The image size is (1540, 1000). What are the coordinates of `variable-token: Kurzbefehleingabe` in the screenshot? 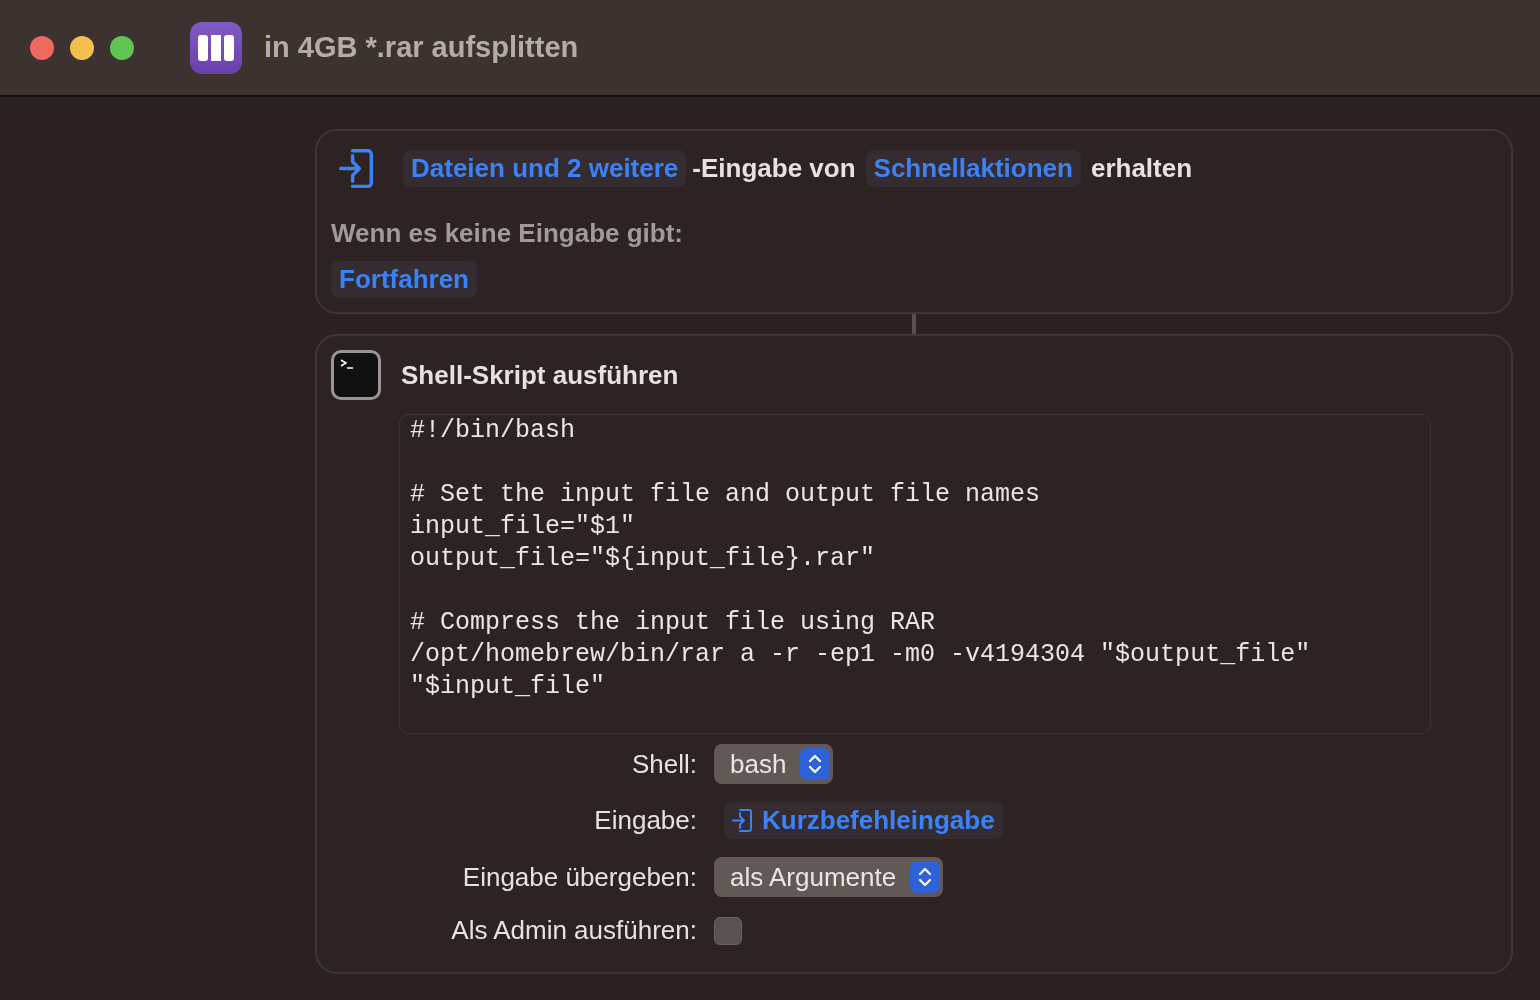 It's located at (863, 821).